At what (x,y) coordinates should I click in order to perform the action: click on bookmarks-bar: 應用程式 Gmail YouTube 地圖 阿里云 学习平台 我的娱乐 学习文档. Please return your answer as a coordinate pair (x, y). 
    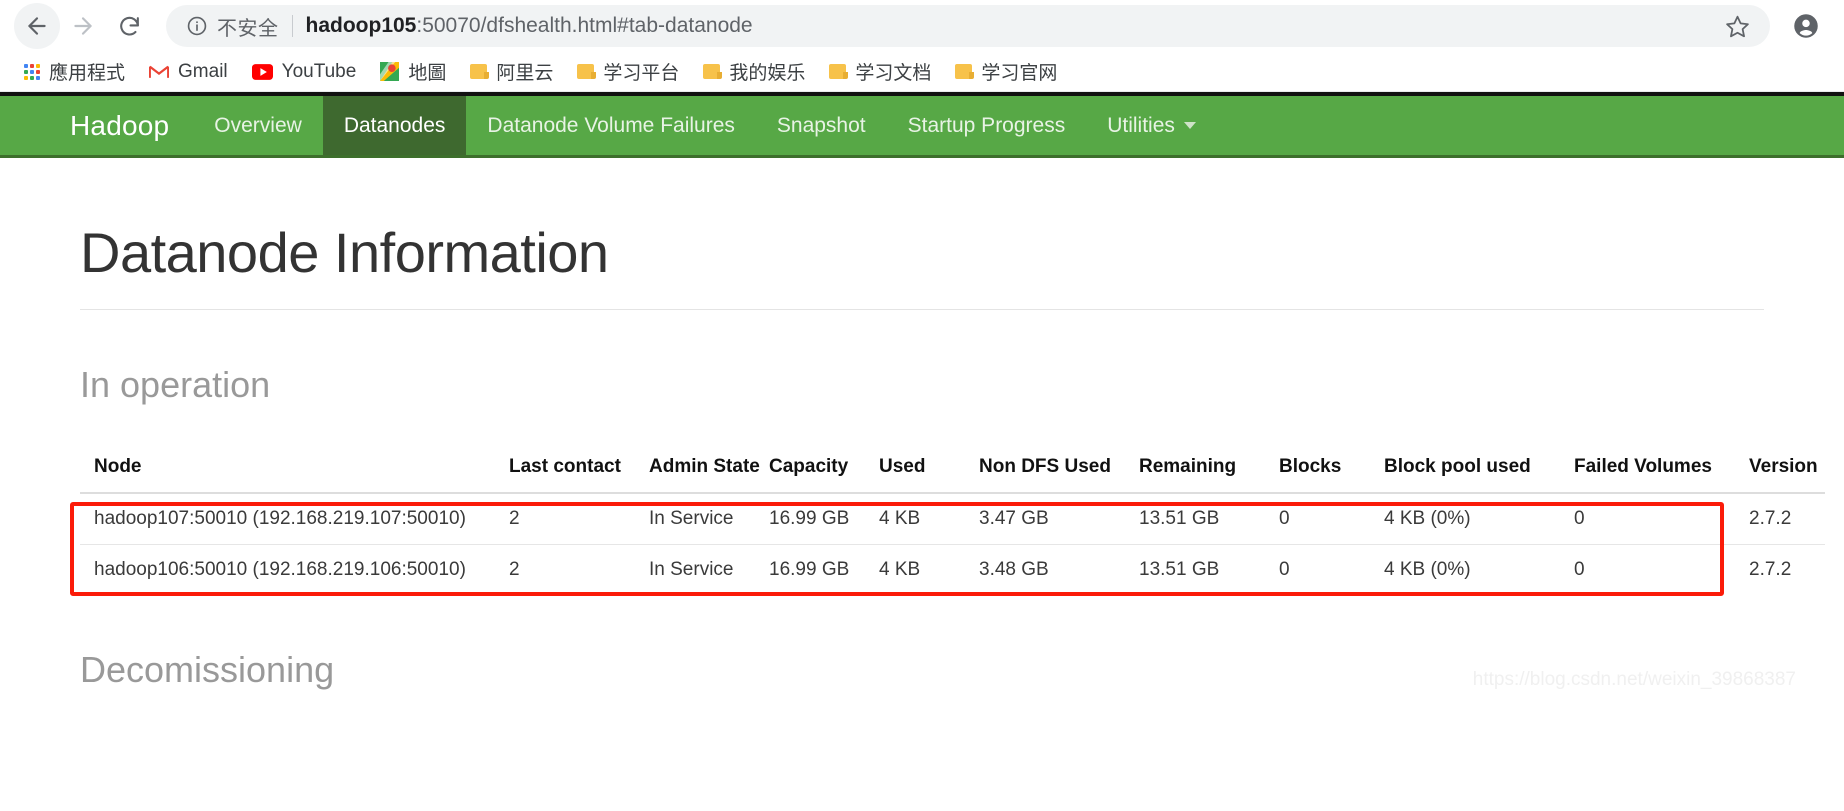
    Looking at the image, I should click on (922, 72).